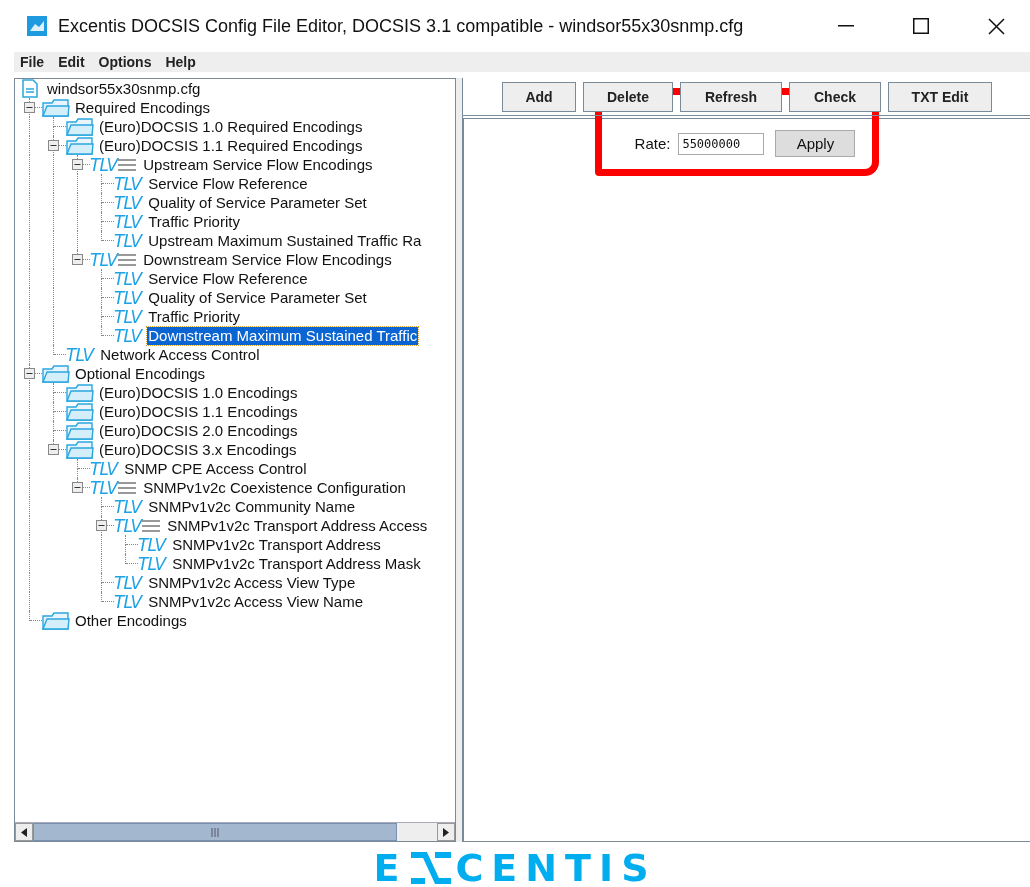 The image size is (1030, 887). Describe the element at coordinates (143, 107) in the screenshot. I see `tree-item: Required Encodings` at that location.